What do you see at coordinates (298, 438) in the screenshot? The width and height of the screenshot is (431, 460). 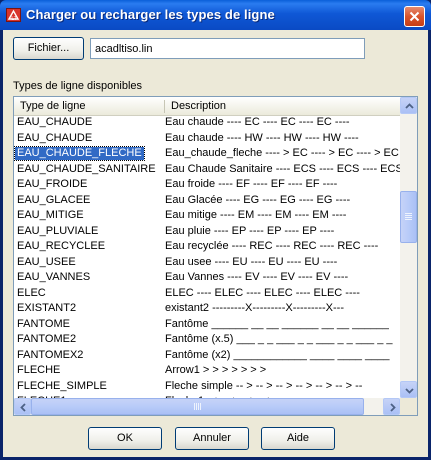 I see `help-button: Aide` at bounding box center [298, 438].